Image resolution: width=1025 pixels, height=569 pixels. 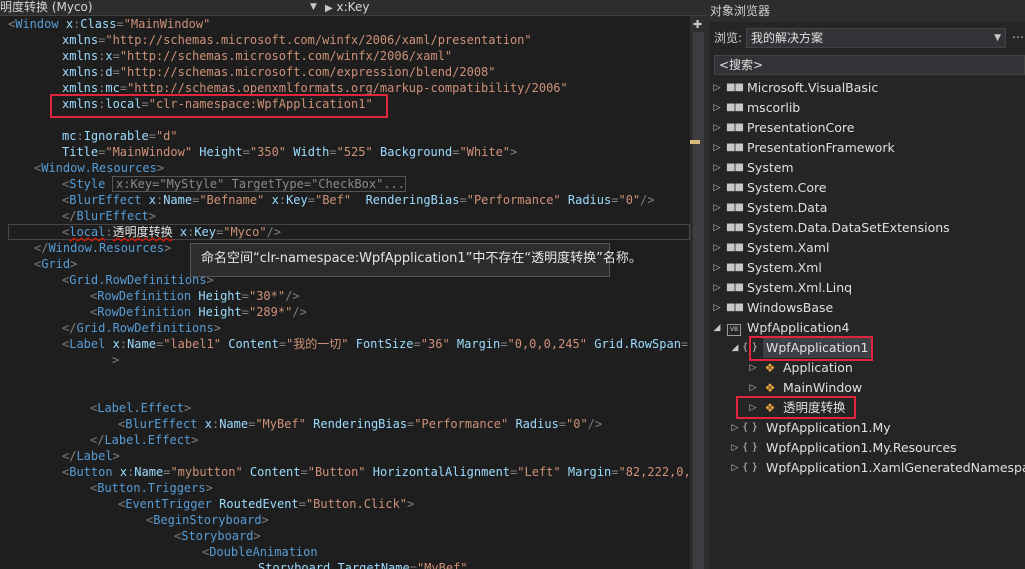 I want to click on tree-item-presentationcore: ▷ ■■ PresentationCore, so click(x=867, y=128).